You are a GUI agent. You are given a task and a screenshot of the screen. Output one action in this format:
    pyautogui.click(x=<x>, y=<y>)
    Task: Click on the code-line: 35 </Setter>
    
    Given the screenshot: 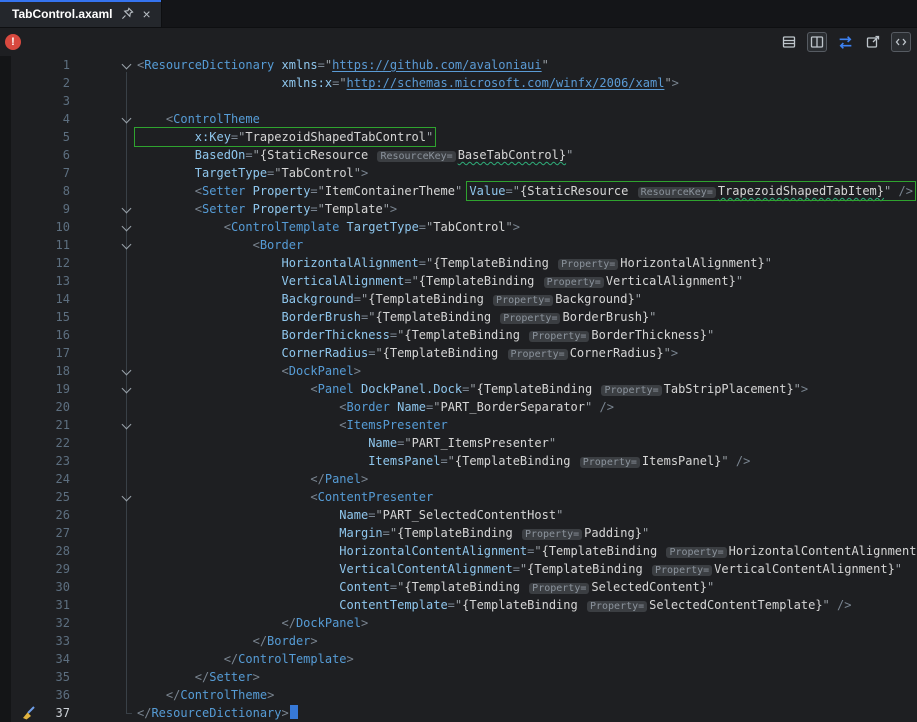 What is the action you would take?
    pyautogui.click(x=458, y=677)
    